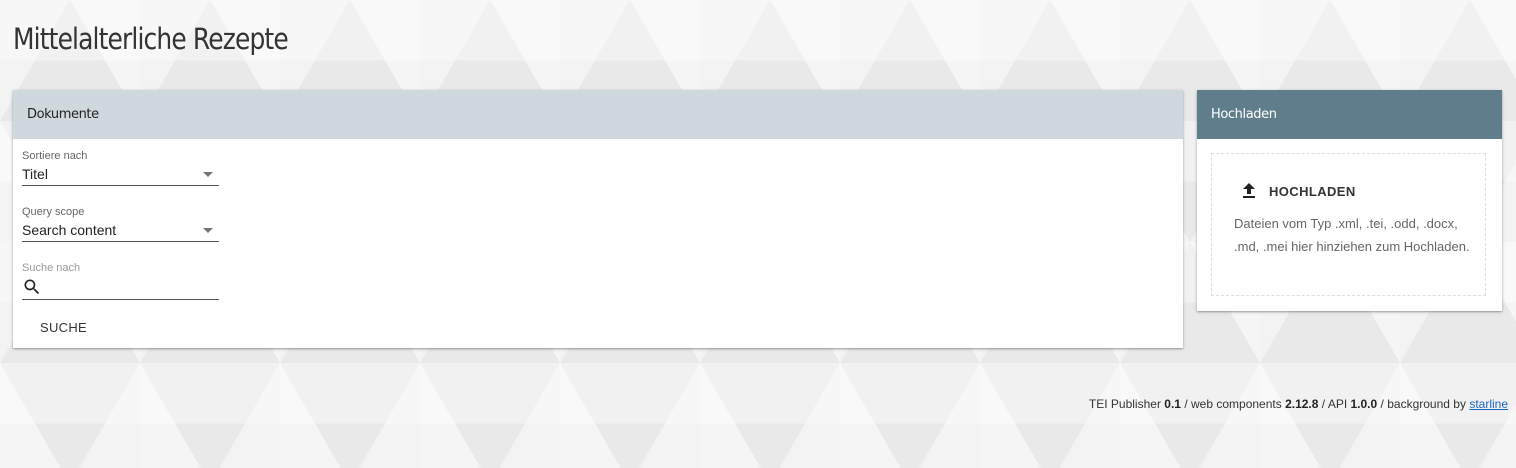 Image resolution: width=1516 pixels, height=468 pixels. I want to click on footer-api-label: API, so click(1337, 404).